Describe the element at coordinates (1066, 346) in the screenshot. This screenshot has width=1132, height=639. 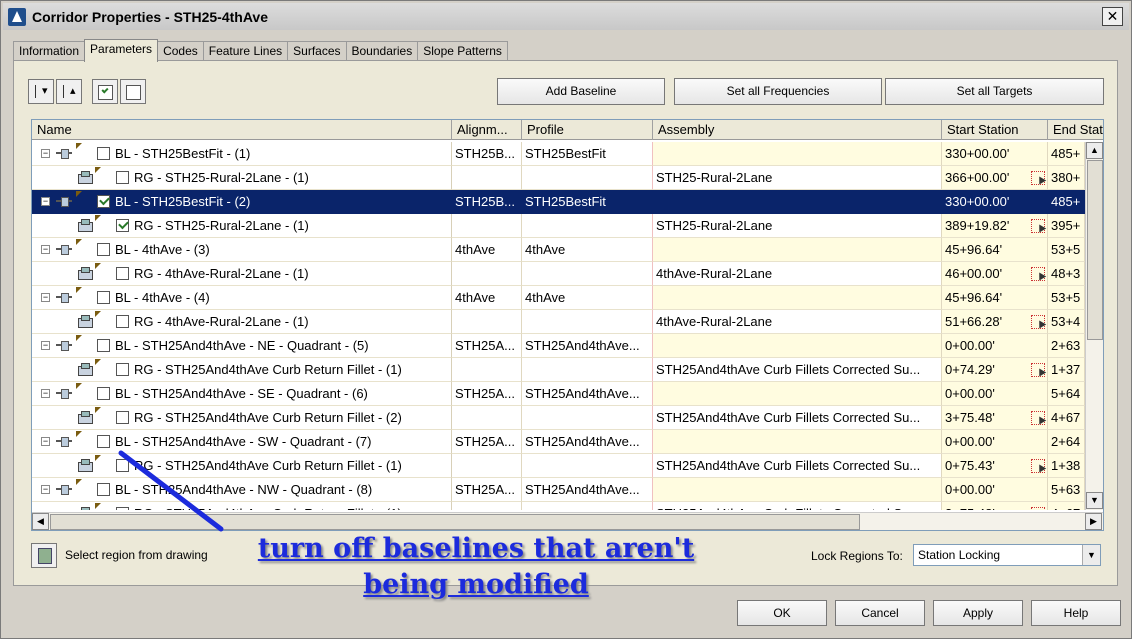
I see `end-station-cell: 2+63` at that location.